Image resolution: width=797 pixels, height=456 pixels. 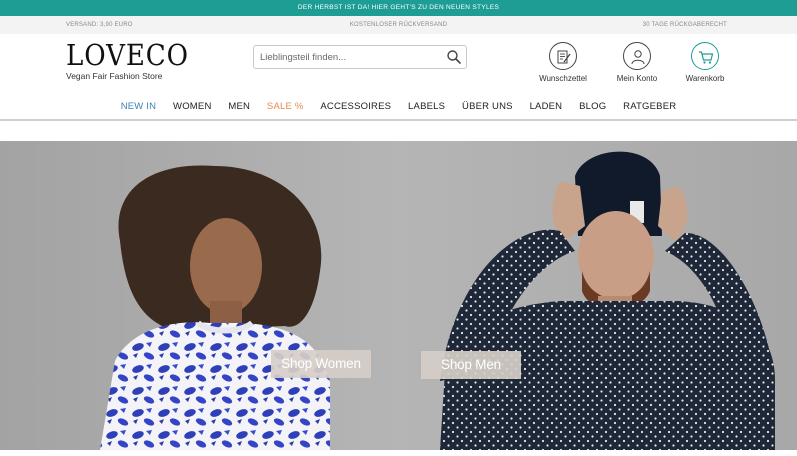 What do you see at coordinates (592, 107) in the screenshot?
I see `nav-item-blog: BLOG` at bounding box center [592, 107].